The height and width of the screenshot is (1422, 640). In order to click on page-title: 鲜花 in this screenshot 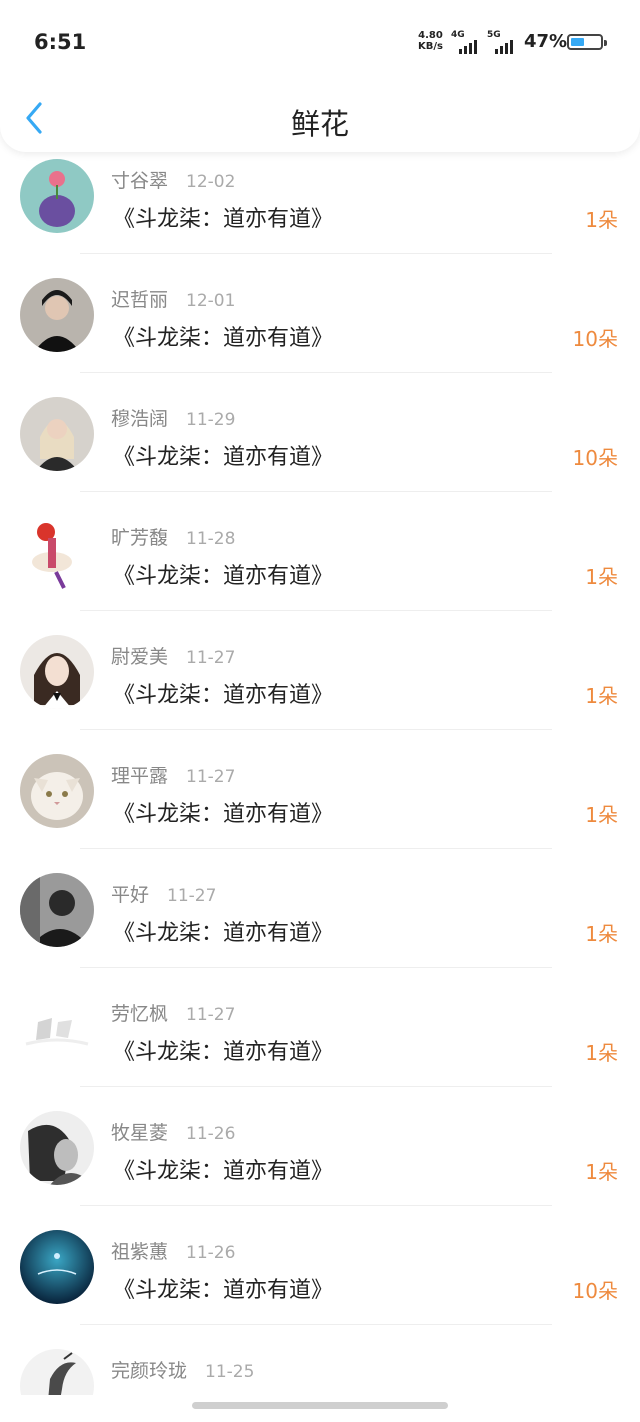, I will do `click(319, 124)`.